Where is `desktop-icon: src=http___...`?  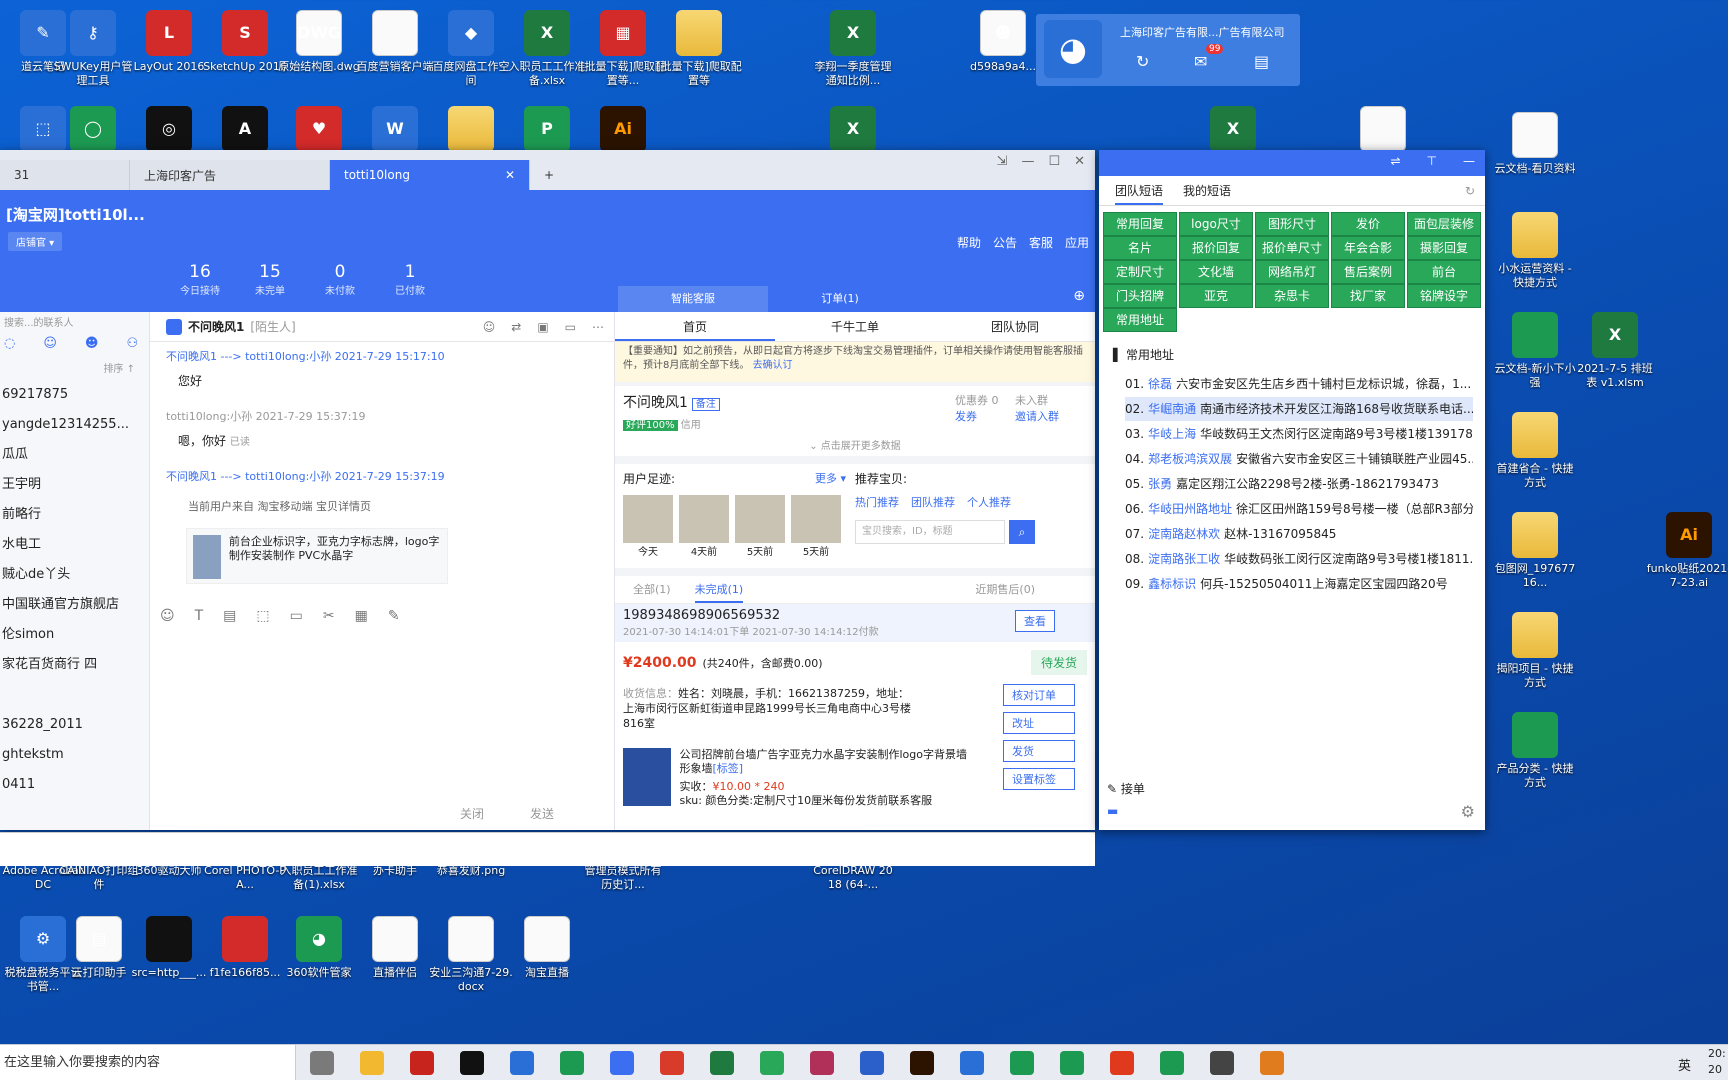 desktop-icon: src=http___... is located at coordinates (169, 948).